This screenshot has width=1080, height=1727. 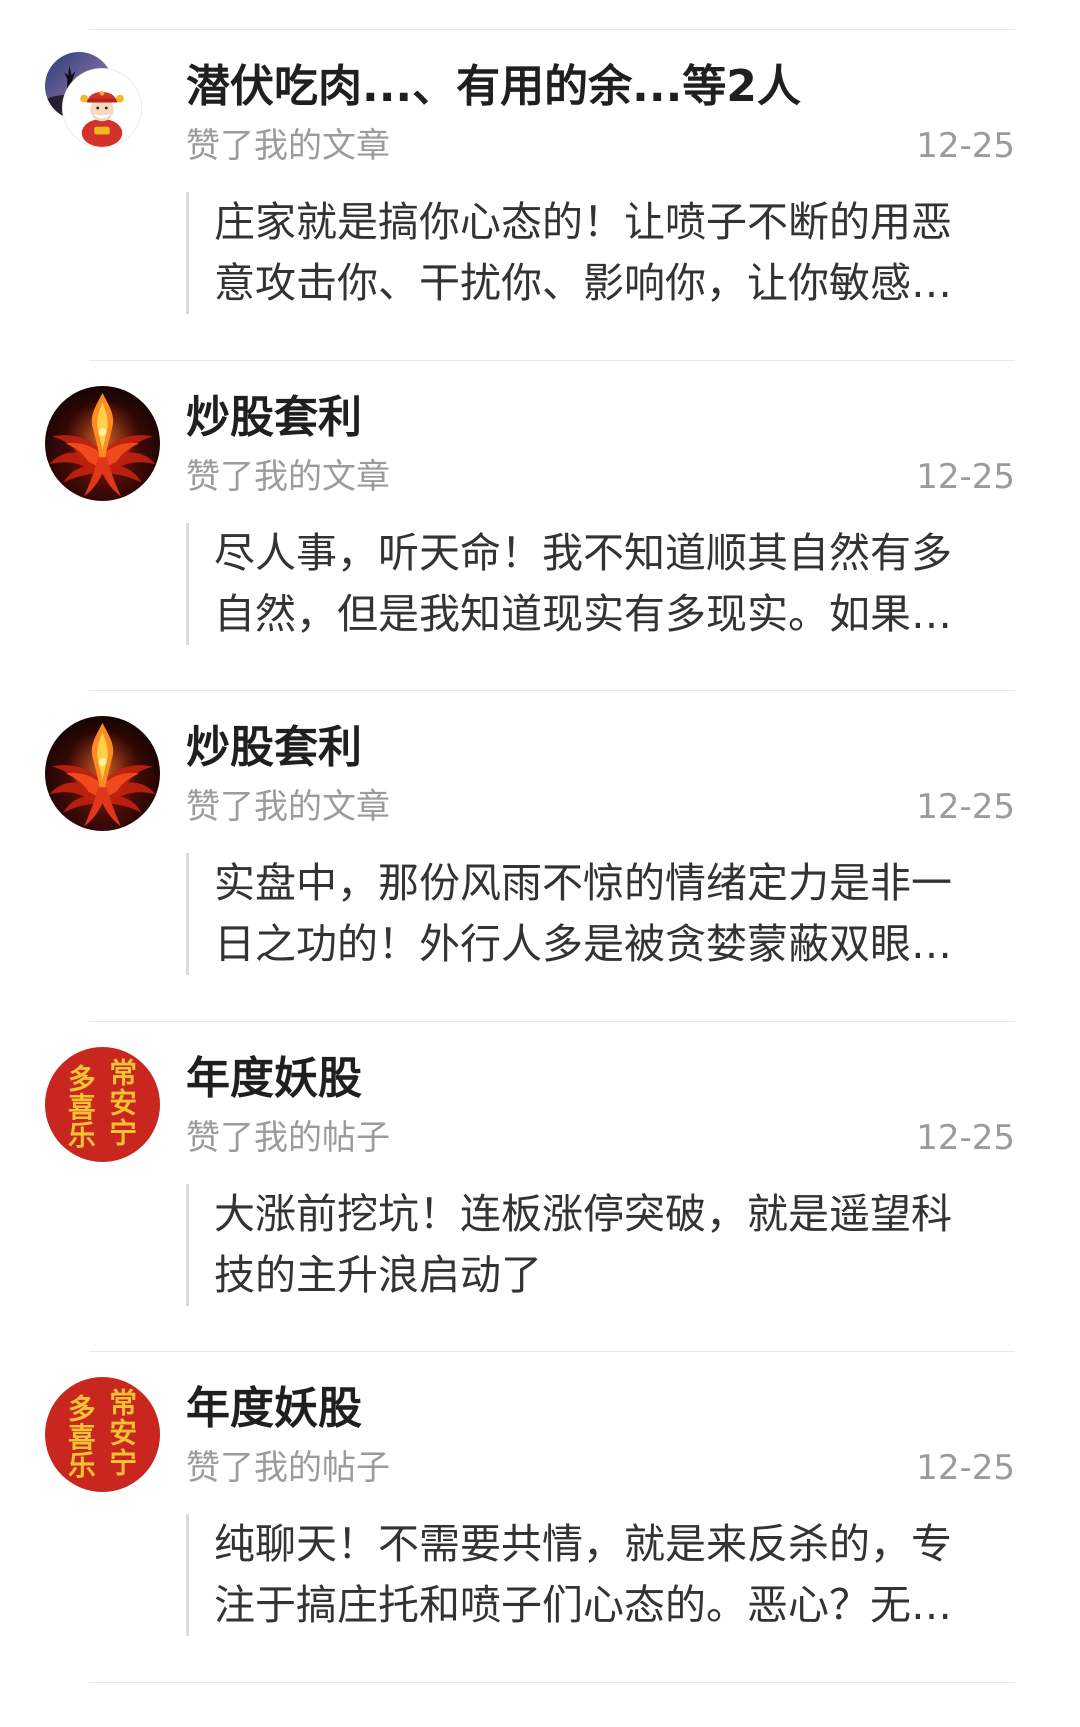 I want to click on avatar-front, so click(x=102, y=108).